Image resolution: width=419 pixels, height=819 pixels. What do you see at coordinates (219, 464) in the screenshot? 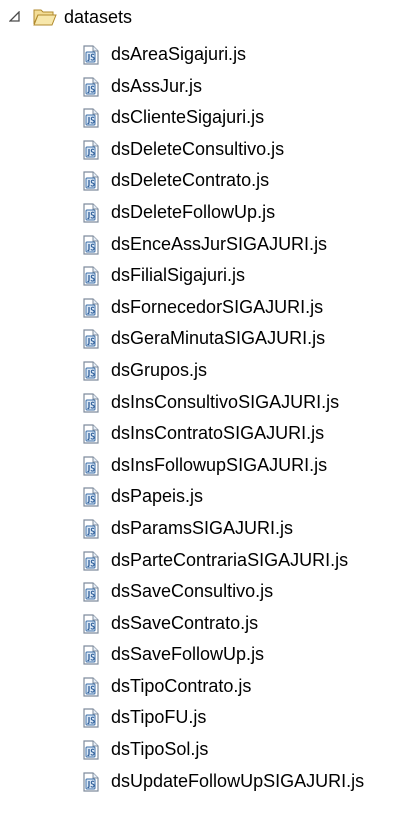
I see `file-label: dsInsFollowupSIGAJURI.js` at bounding box center [219, 464].